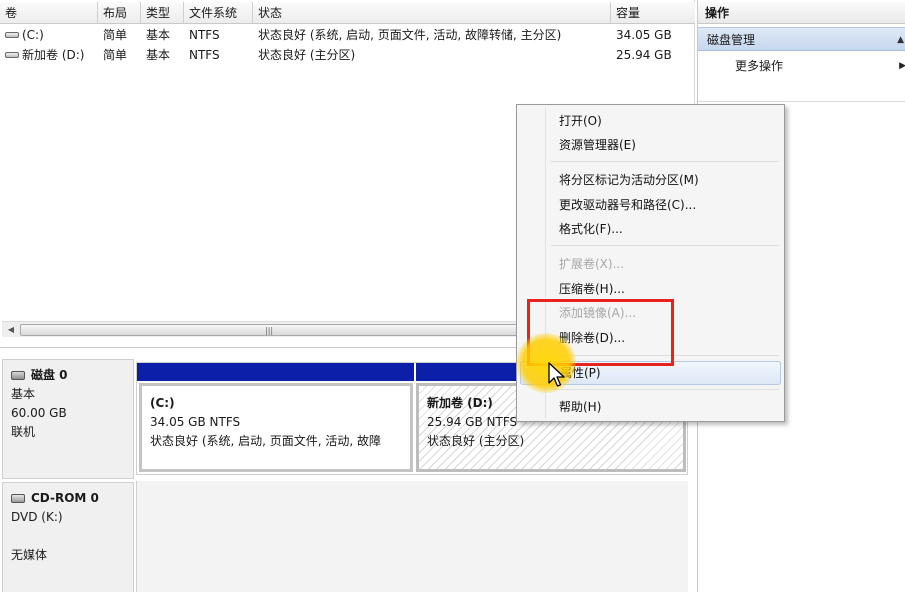 The height and width of the screenshot is (592, 905). What do you see at coordinates (29, 555) in the screenshot?
I see `disk-media: 无媒体` at bounding box center [29, 555].